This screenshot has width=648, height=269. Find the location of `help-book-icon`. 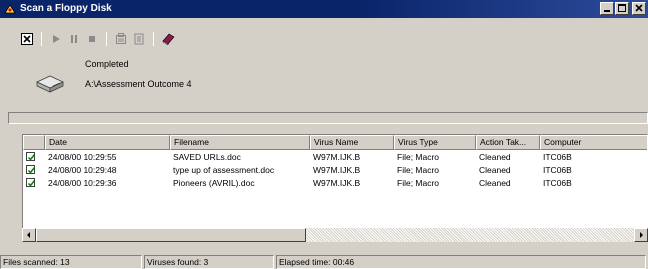

help-book-icon is located at coordinates (168, 39).